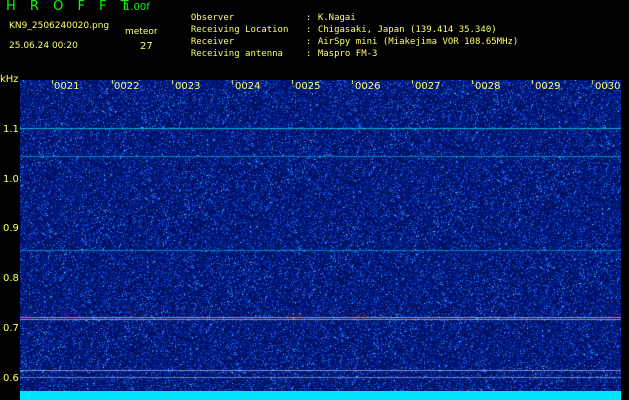 The width and height of the screenshot is (629, 400). I want to click on file-name: KN9_2506240020.png, so click(59, 26).